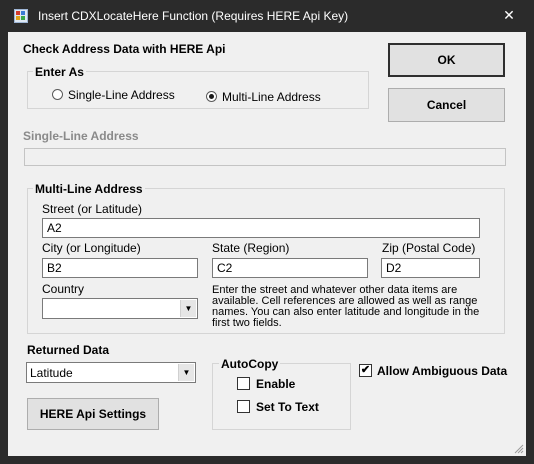 The image size is (534, 464). What do you see at coordinates (89, 189) in the screenshot?
I see `multi-line-address-label: Multi-Line Address` at bounding box center [89, 189].